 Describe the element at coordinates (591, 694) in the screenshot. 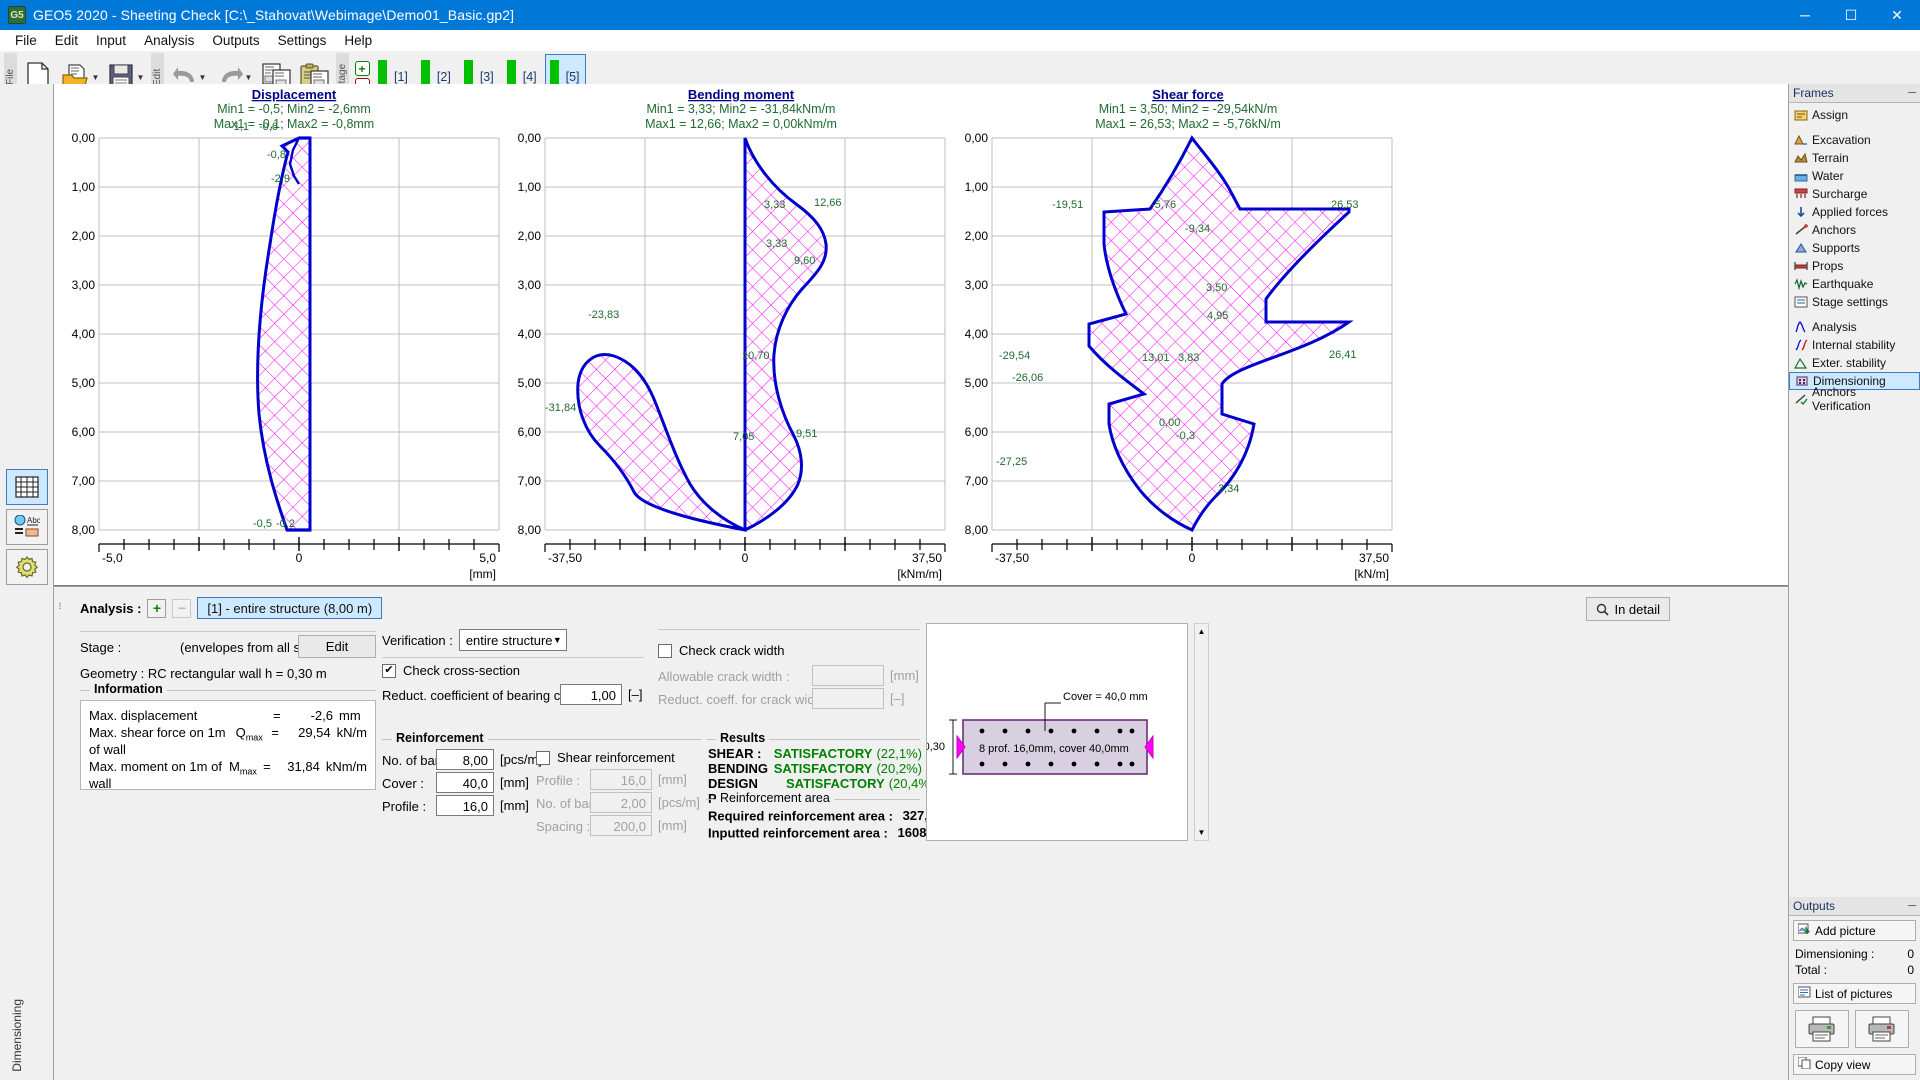

I see `reduct-coef-input: 1,00` at that location.